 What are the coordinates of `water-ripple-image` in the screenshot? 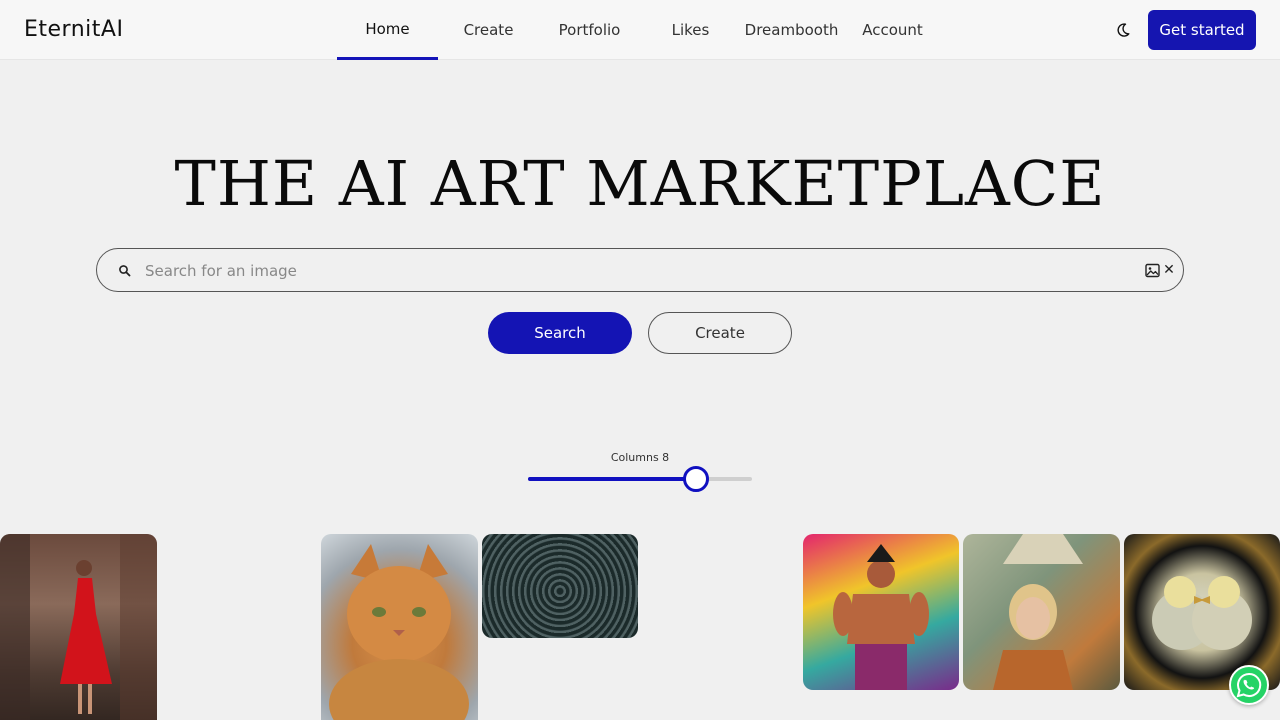 It's located at (560, 586).